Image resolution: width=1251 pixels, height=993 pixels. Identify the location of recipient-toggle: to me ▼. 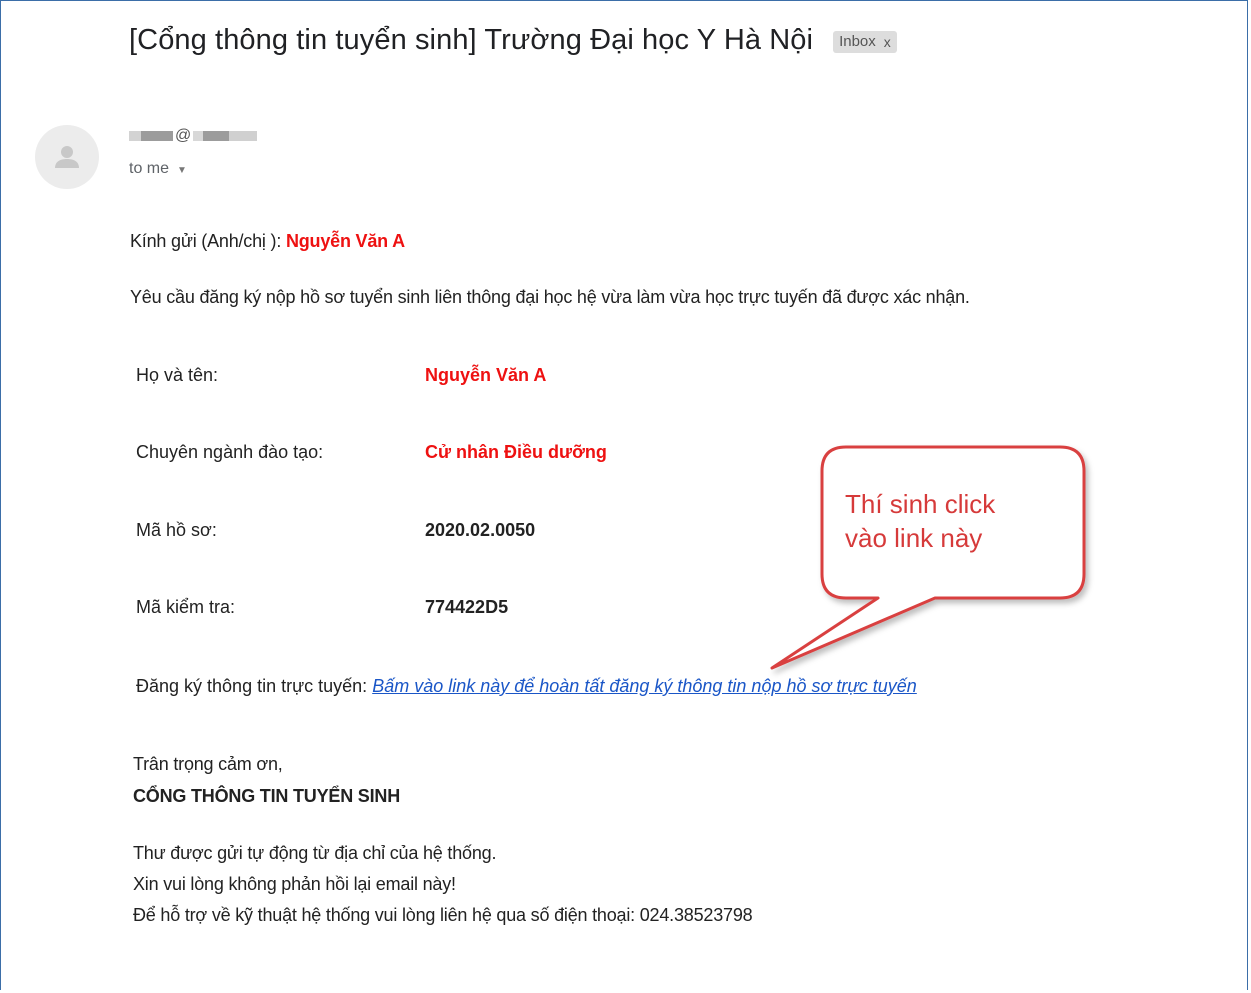
(158, 169).